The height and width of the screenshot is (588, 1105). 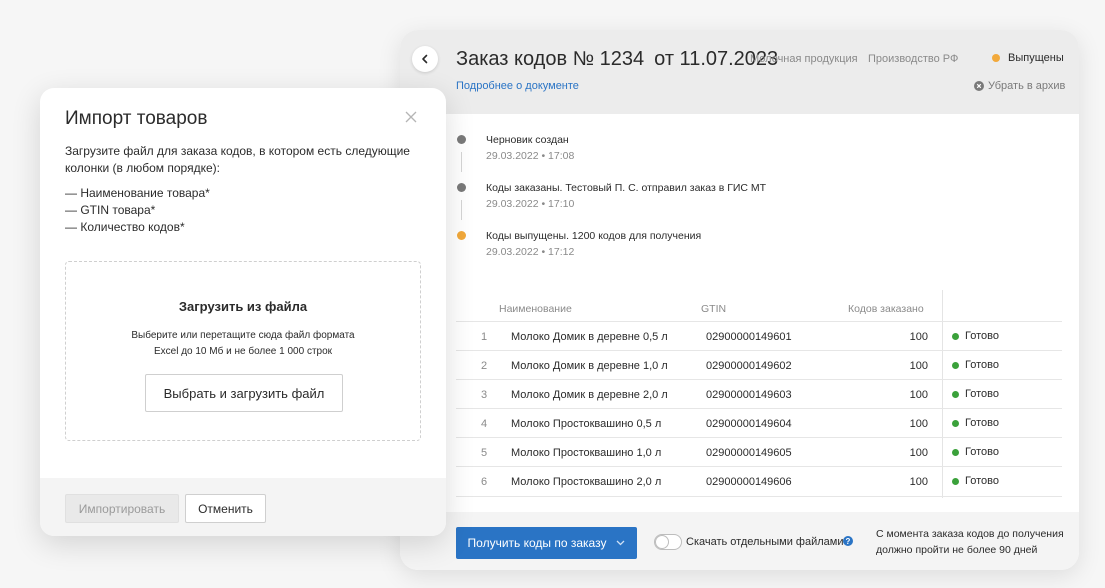 What do you see at coordinates (749, 366) in the screenshot?
I see `product-gtin: 02900000149602` at bounding box center [749, 366].